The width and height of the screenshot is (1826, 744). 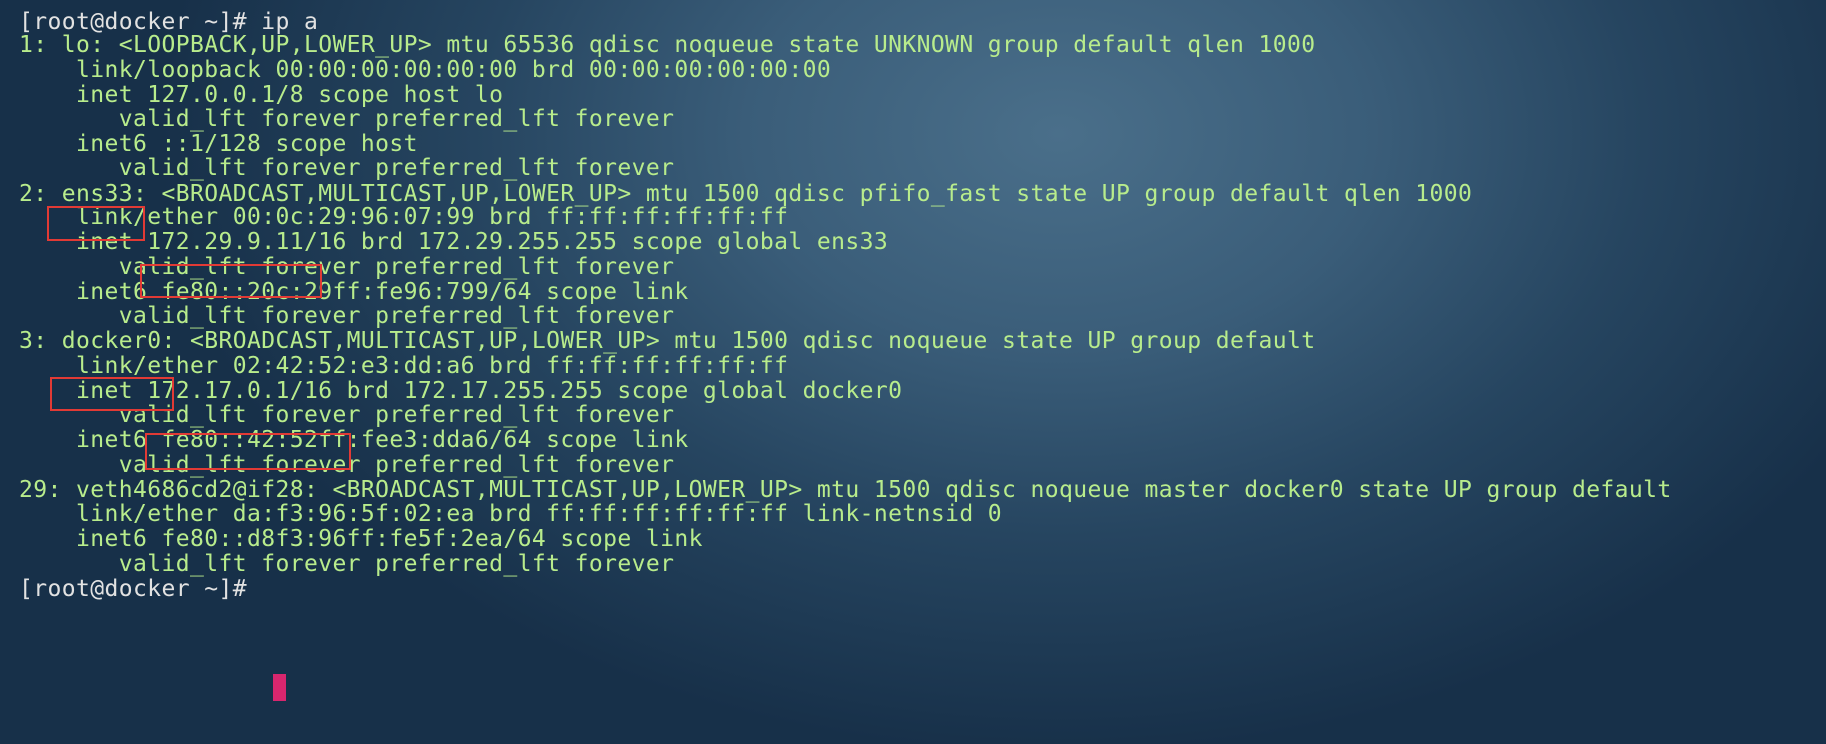 I want to click on terminal-line: valid_lft forever preferred_lft forever, so click(x=347, y=168).